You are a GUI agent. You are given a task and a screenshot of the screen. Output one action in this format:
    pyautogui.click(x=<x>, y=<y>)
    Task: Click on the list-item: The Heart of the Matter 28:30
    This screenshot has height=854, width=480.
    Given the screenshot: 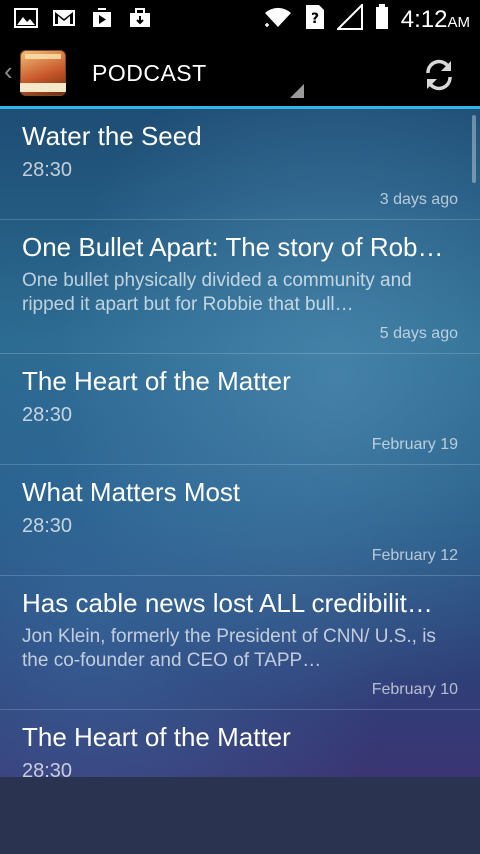 What is the action you would take?
    pyautogui.click(x=240, y=743)
    